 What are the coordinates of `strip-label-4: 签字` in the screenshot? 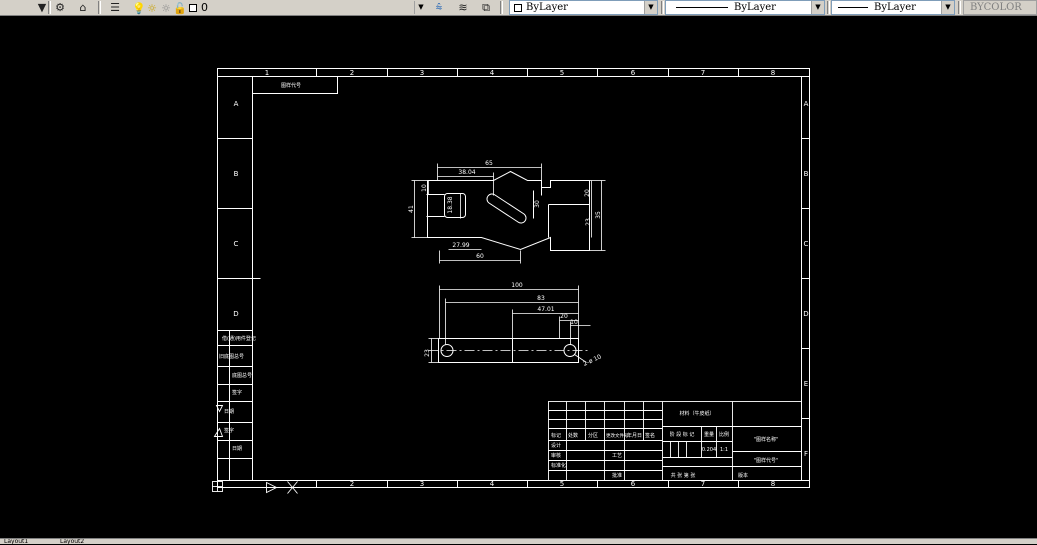 It's located at (237, 392).